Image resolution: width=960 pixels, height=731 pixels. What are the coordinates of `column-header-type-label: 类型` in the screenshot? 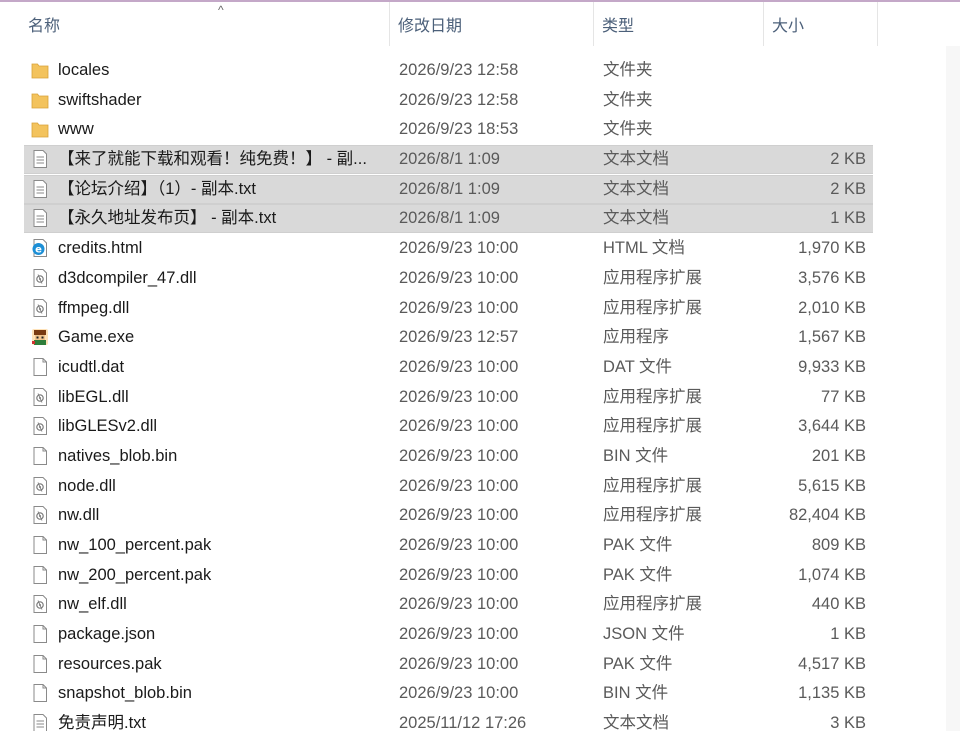 It's located at (618, 26).